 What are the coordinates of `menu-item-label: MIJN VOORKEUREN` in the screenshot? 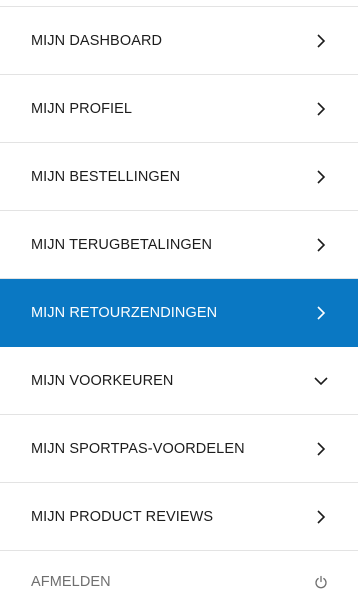 It's located at (102, 380).